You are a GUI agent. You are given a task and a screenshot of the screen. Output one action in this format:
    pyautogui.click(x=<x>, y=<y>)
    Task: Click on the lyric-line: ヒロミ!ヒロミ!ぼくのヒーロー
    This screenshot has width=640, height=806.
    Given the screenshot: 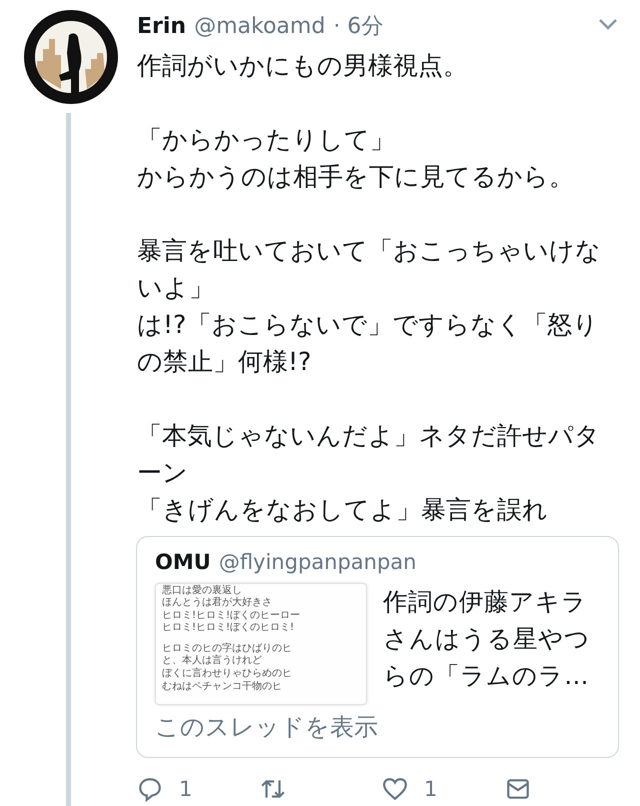 What is the action you would take?
    pyautogui.click(x=232, y=616)
    